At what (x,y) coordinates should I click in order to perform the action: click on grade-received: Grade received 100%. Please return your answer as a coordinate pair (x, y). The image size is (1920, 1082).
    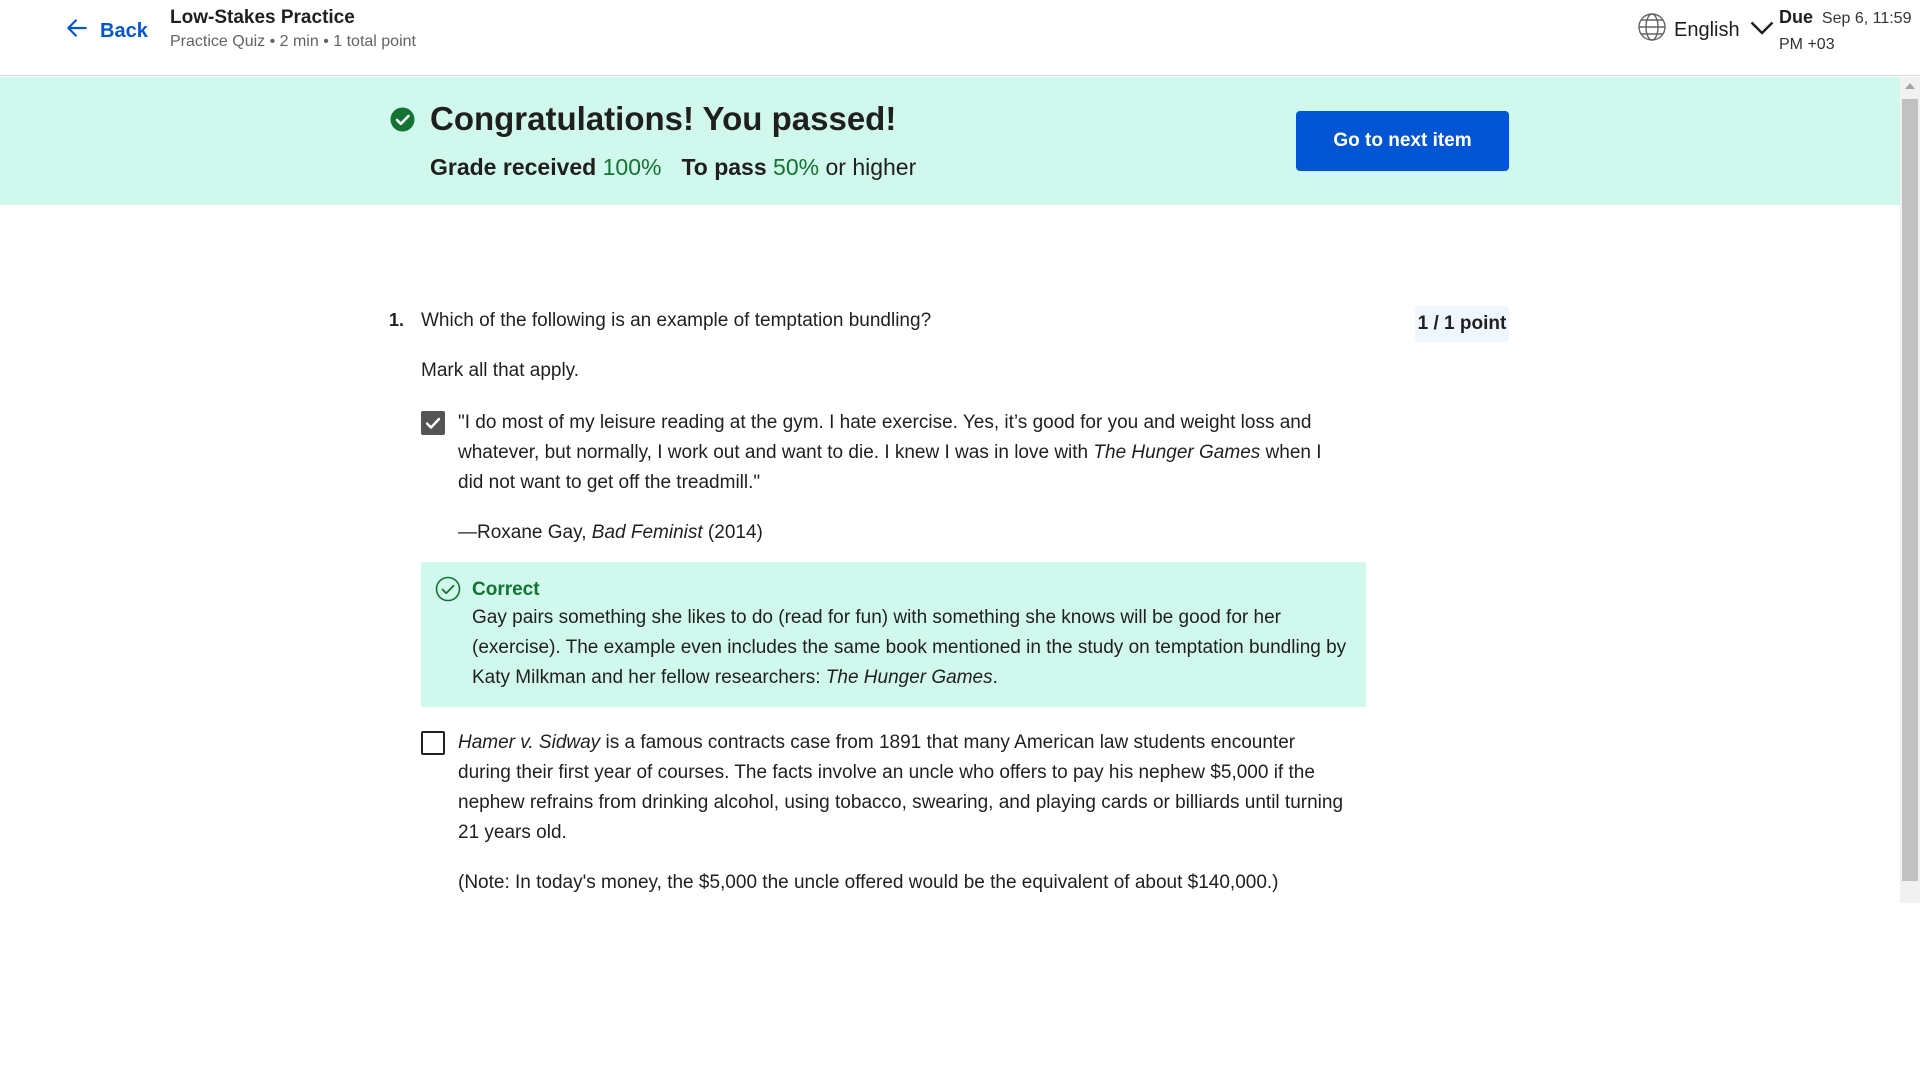
    Looking at the image, I should click on (545, 167).